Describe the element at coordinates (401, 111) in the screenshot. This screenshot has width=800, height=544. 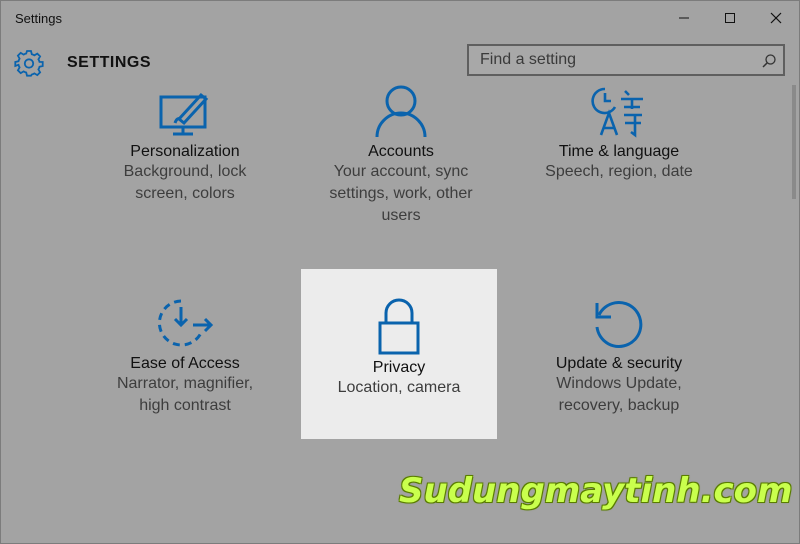
I see `accounts-icon` at that location.